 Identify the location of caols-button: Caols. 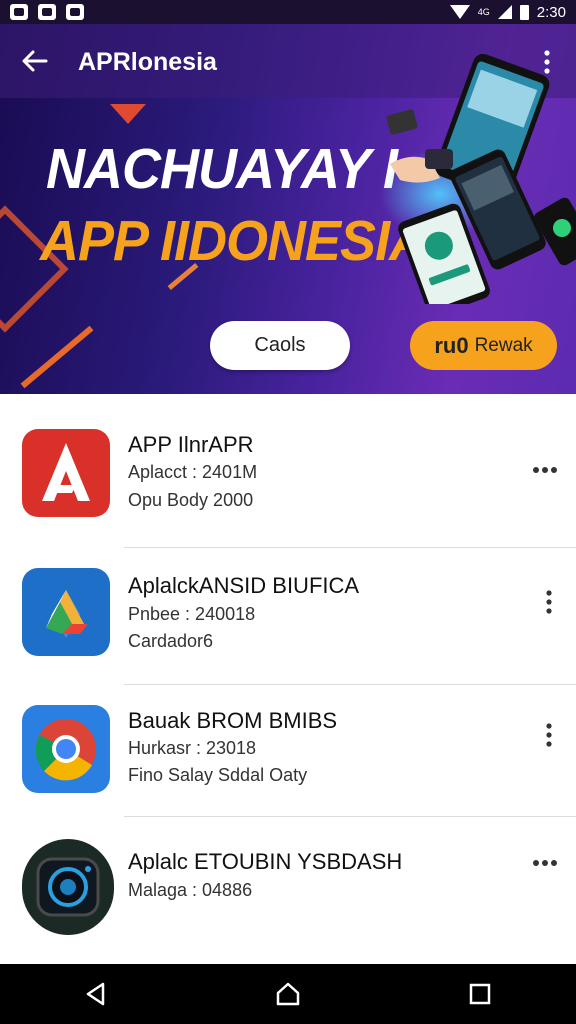
(280, 345).